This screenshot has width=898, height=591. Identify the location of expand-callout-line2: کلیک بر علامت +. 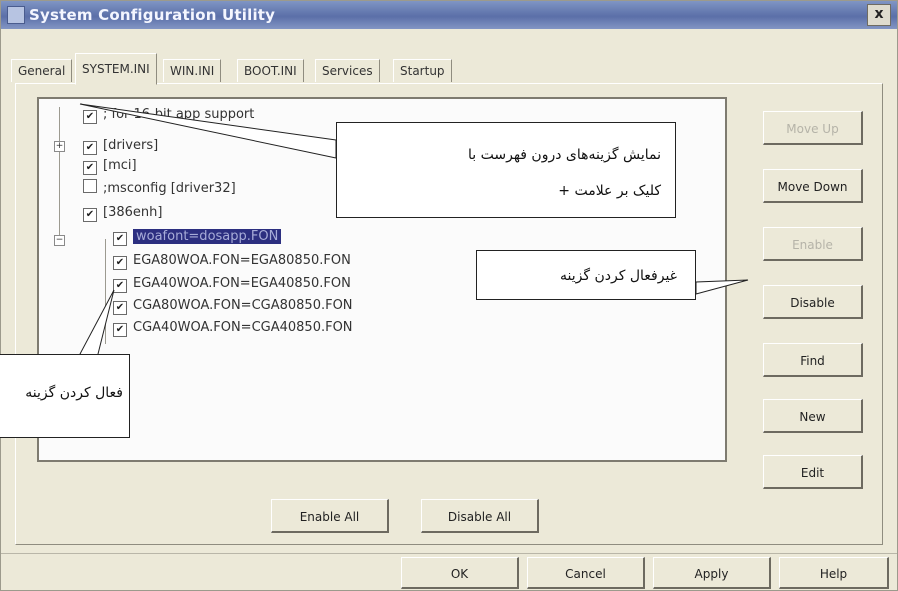
(609, 191).